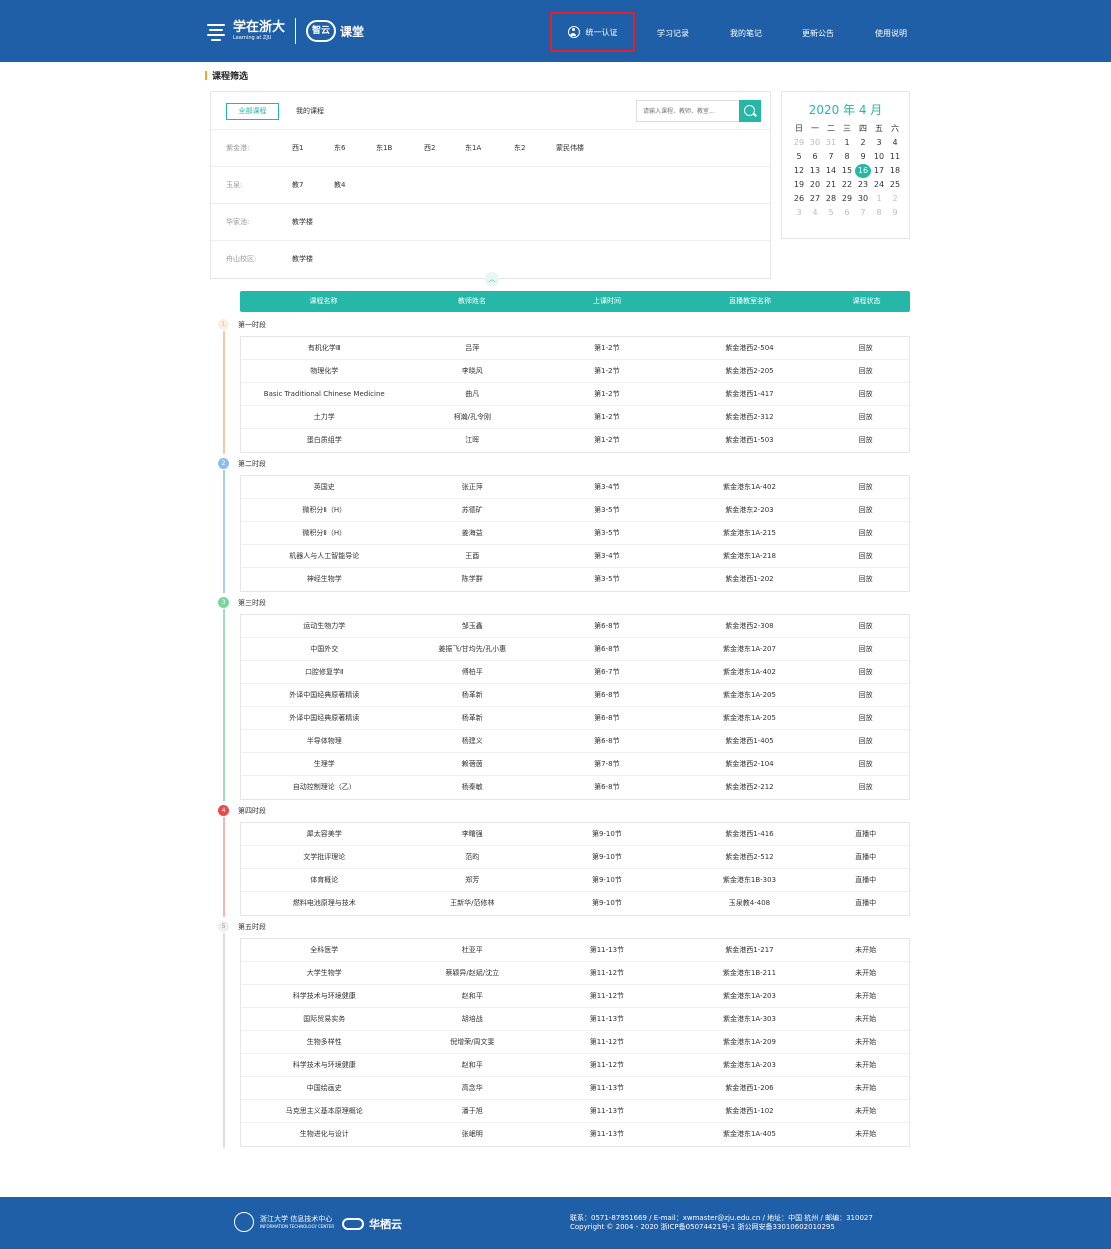 This screenshot has height=1249, width=1111. What do you see at coordinates (575, 834) in the screenshot?
I see `table-row: 犀太容美学 李曙强 第9-10节 紫金港西1-416 直播中` at bounding box center [575, 834].